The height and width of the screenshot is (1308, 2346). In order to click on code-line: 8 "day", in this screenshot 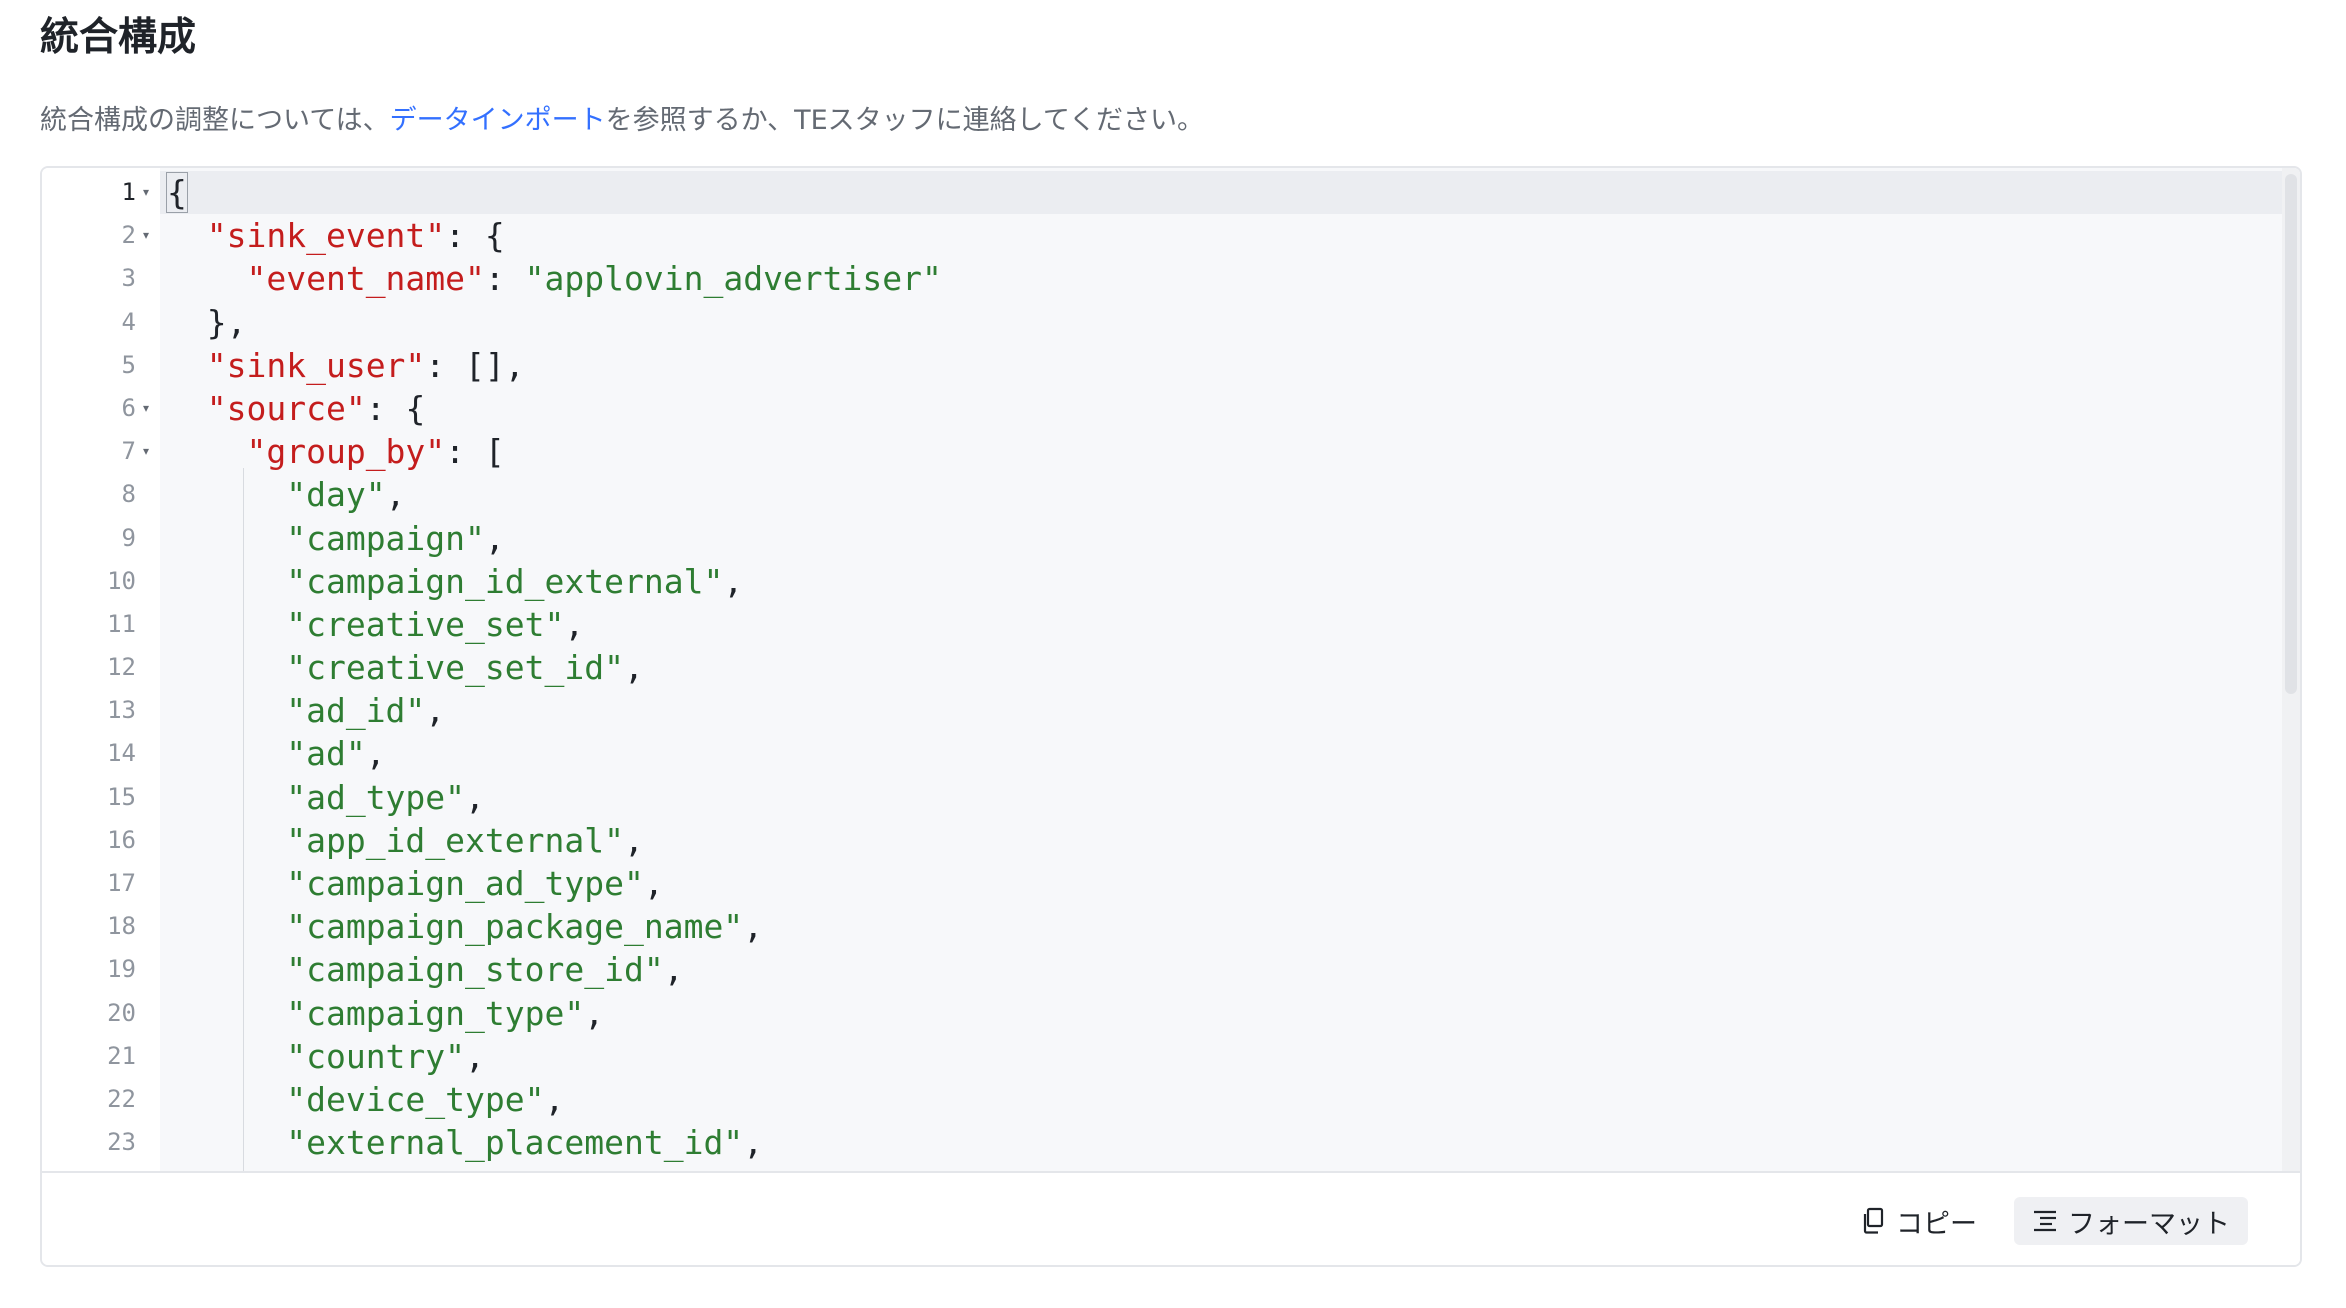, I will do `click(1162, 494)`.